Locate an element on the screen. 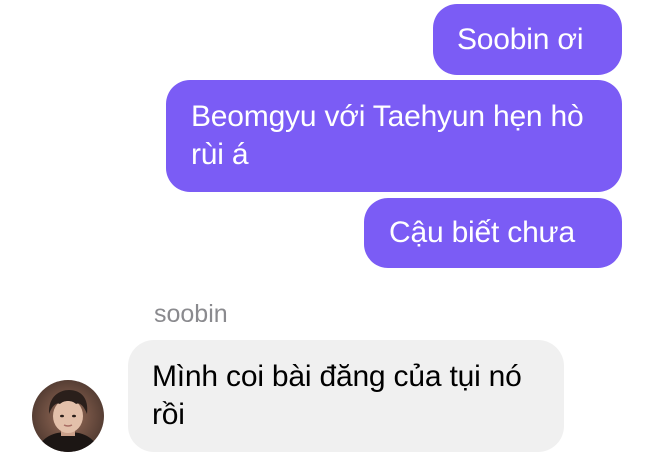 The height and width of the screenshot is (464, 646). avatar is located at coordinates (68, 416).